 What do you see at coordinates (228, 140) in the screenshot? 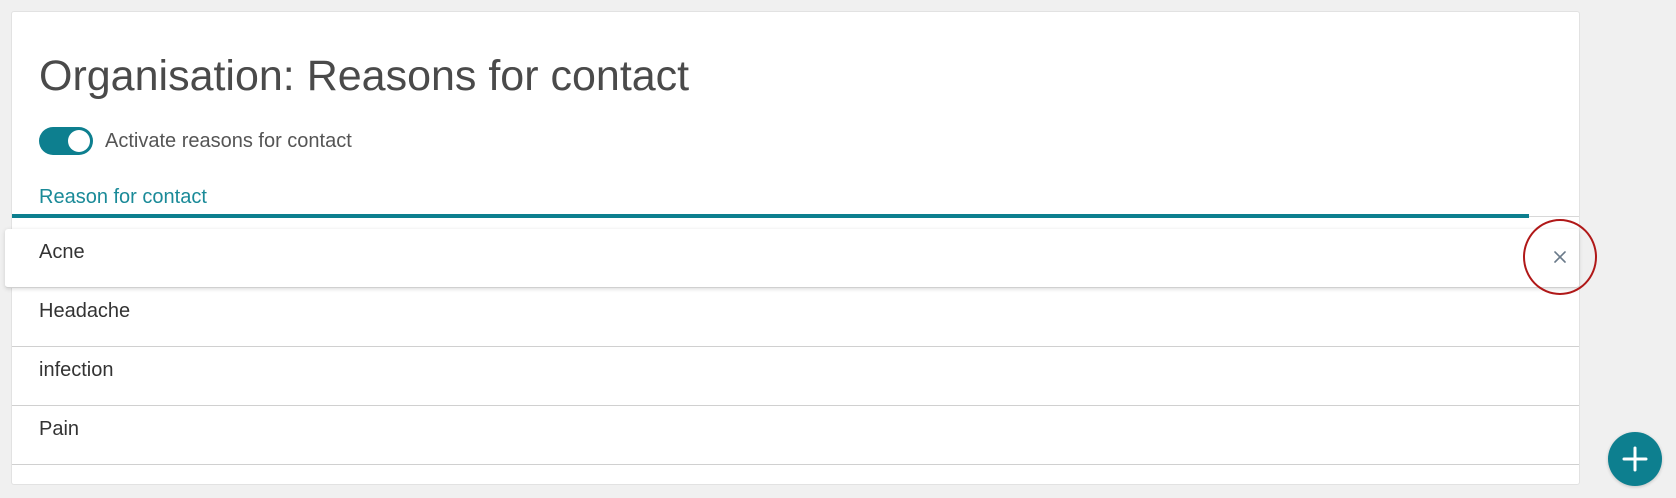
I see `activate-reasons-label: Activate reasons for contact` at bounding box center [228, 140].